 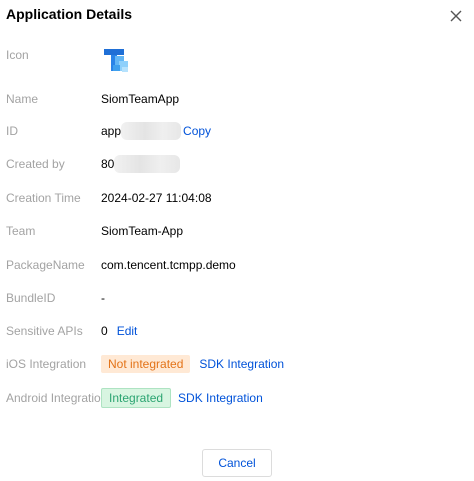 I want to click on app-logo-icon, so click(x=116, y=60).